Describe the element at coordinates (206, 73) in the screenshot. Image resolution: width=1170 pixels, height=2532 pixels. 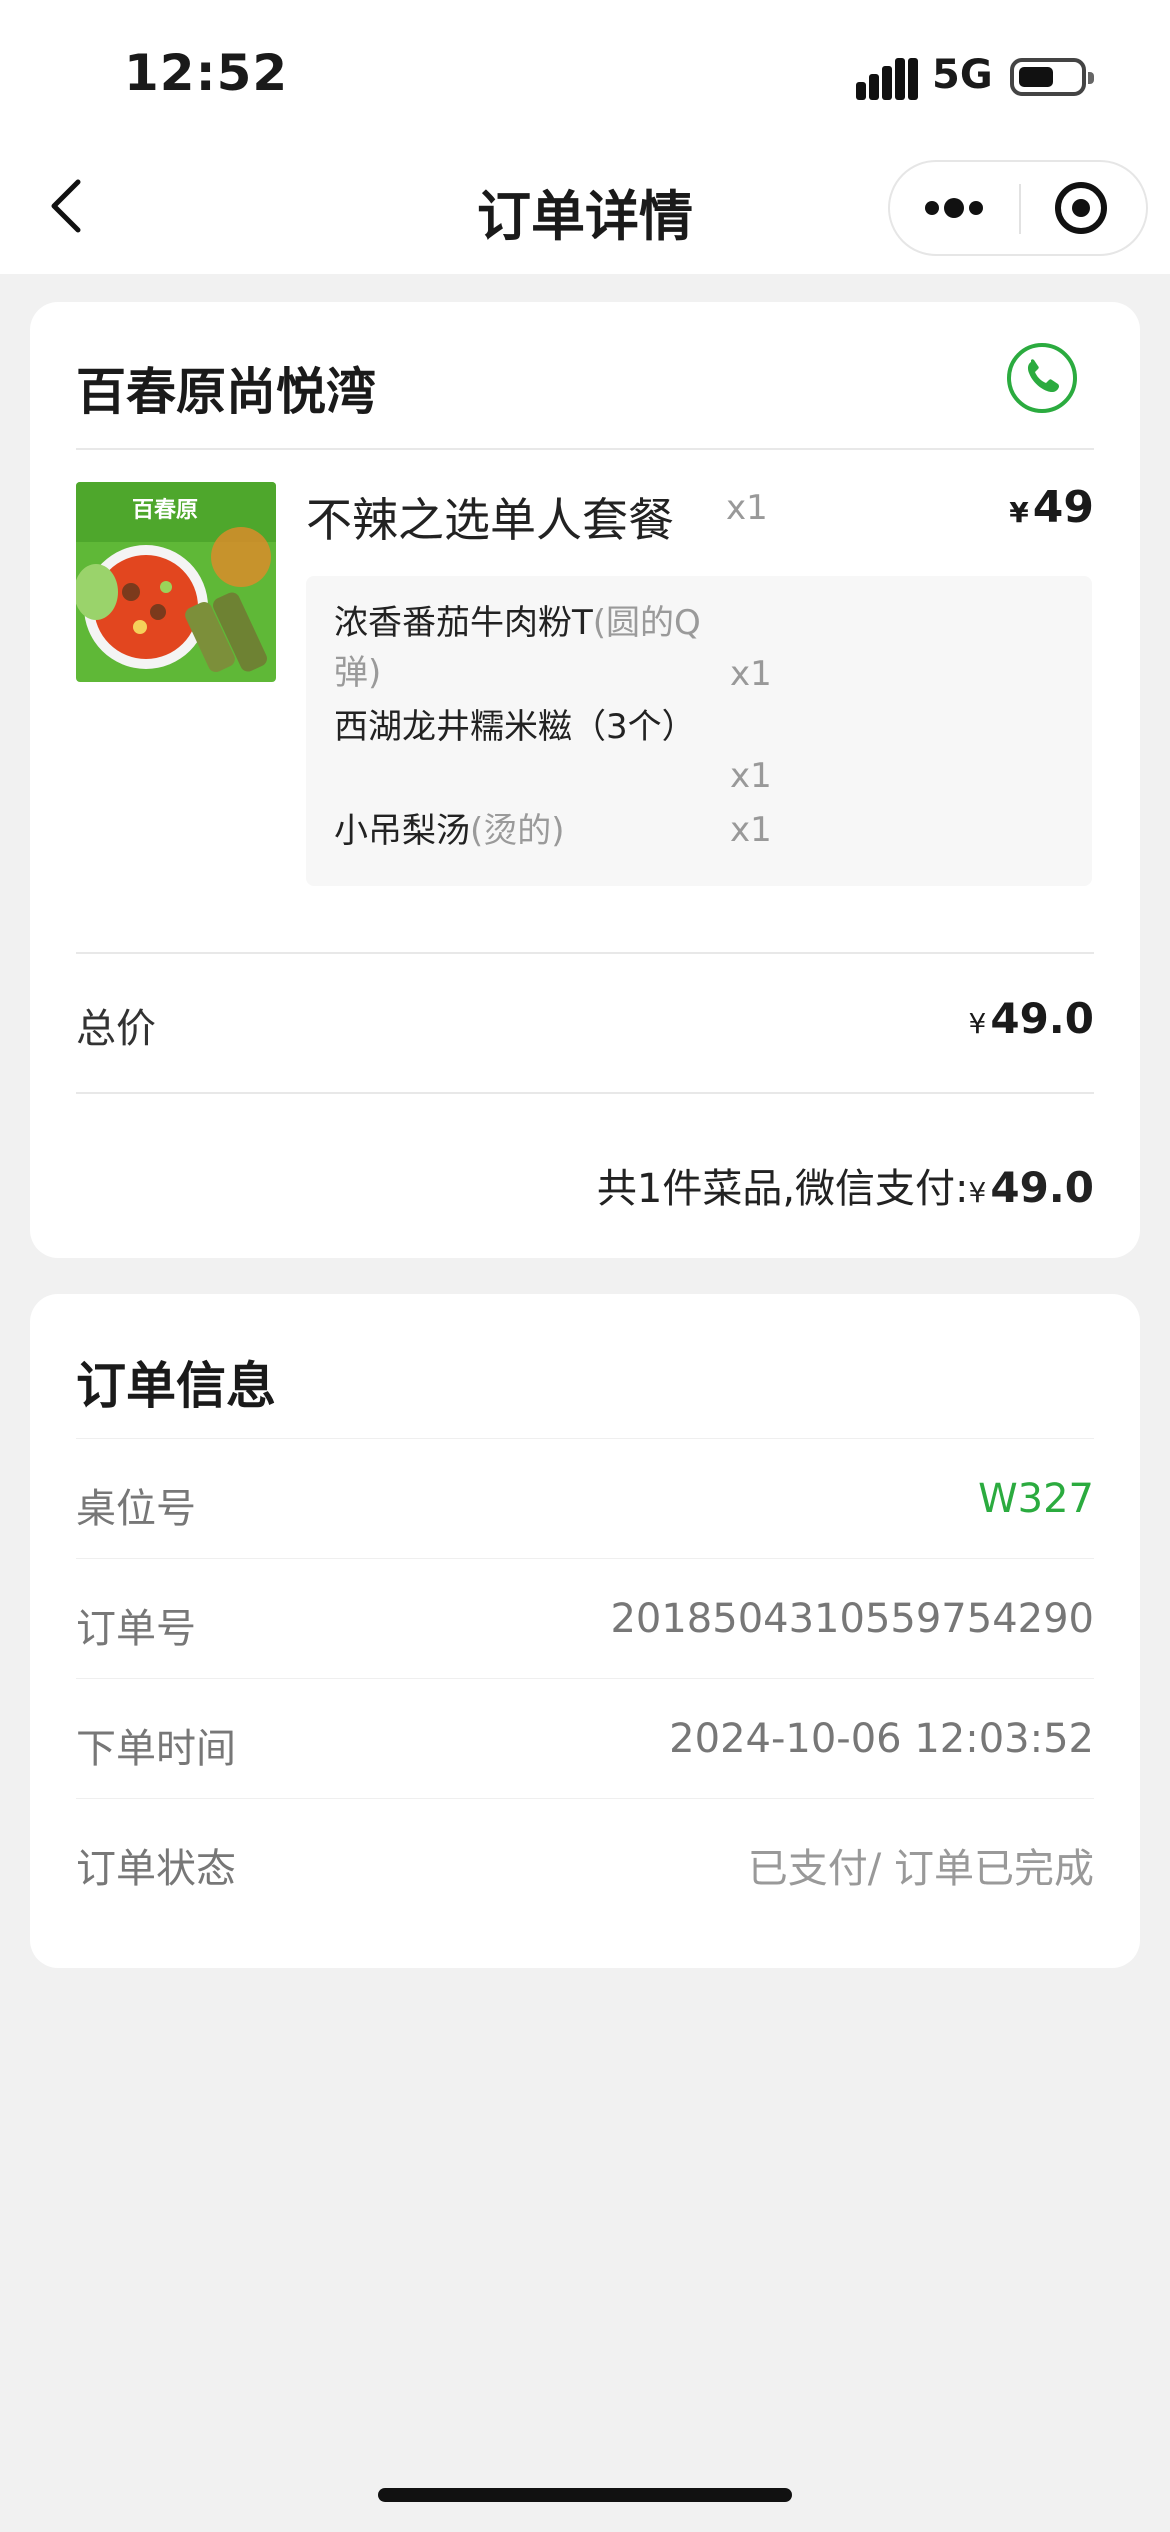
I see `status-time: 12:52` at that location.